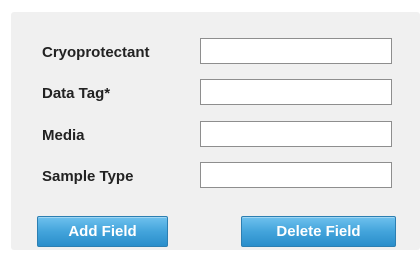 The height and width of the screenshot is (261, 420). I want to click on media-field, so click(296, 134).